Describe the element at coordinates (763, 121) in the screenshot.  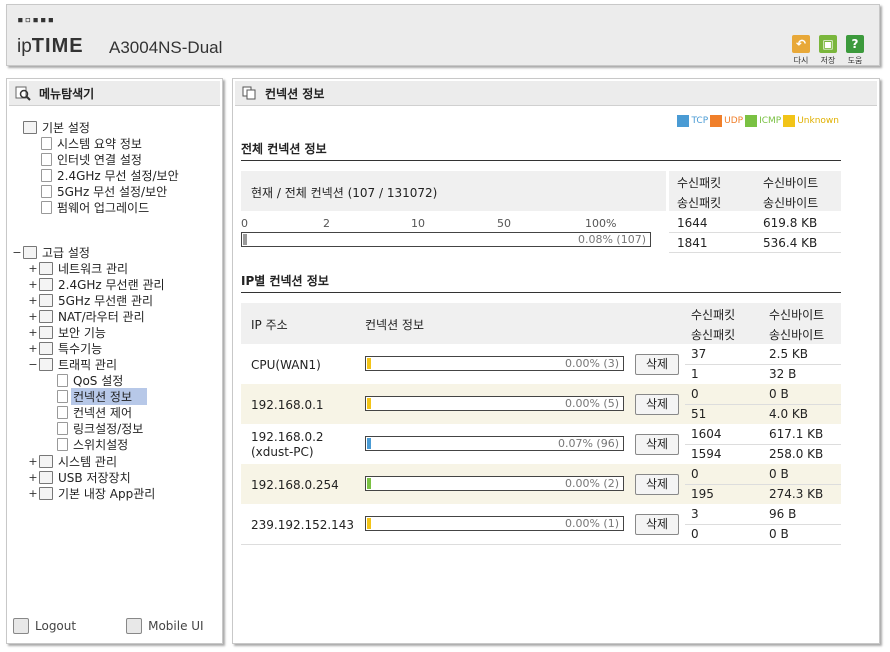
I see `legend-icmp: ICMP` at that location.